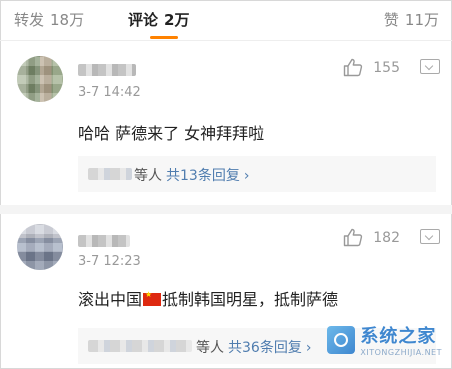 This screenshot has height=369, width=452. Describe the element at coordinates (371, 67) in the screenshot. I see `like-button: 155` at that location.